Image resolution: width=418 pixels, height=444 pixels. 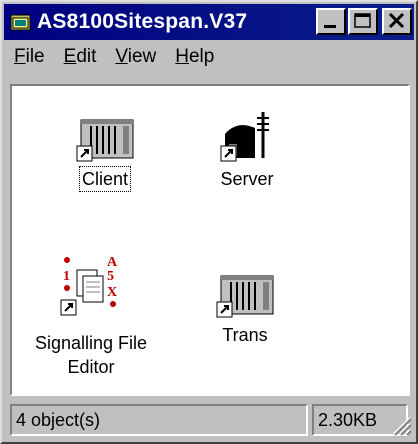 I want to click on menu-view: View, so click(x=135, y=57).